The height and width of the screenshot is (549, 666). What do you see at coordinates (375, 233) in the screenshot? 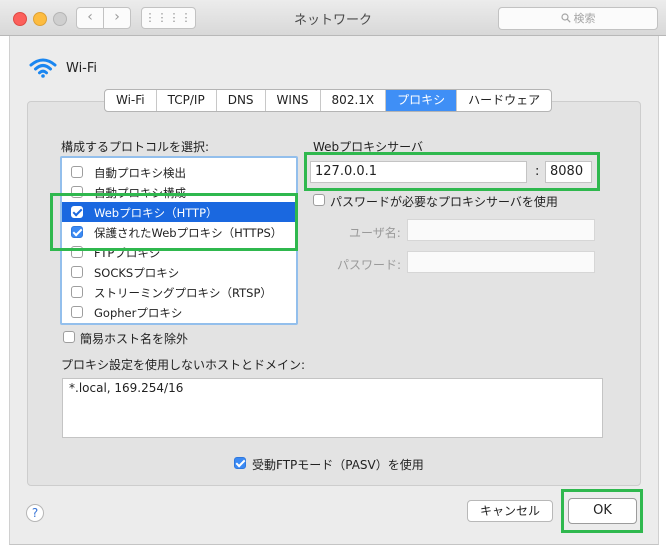
I see `username-label: ユーザ名:` at bounding box center [375, 233].